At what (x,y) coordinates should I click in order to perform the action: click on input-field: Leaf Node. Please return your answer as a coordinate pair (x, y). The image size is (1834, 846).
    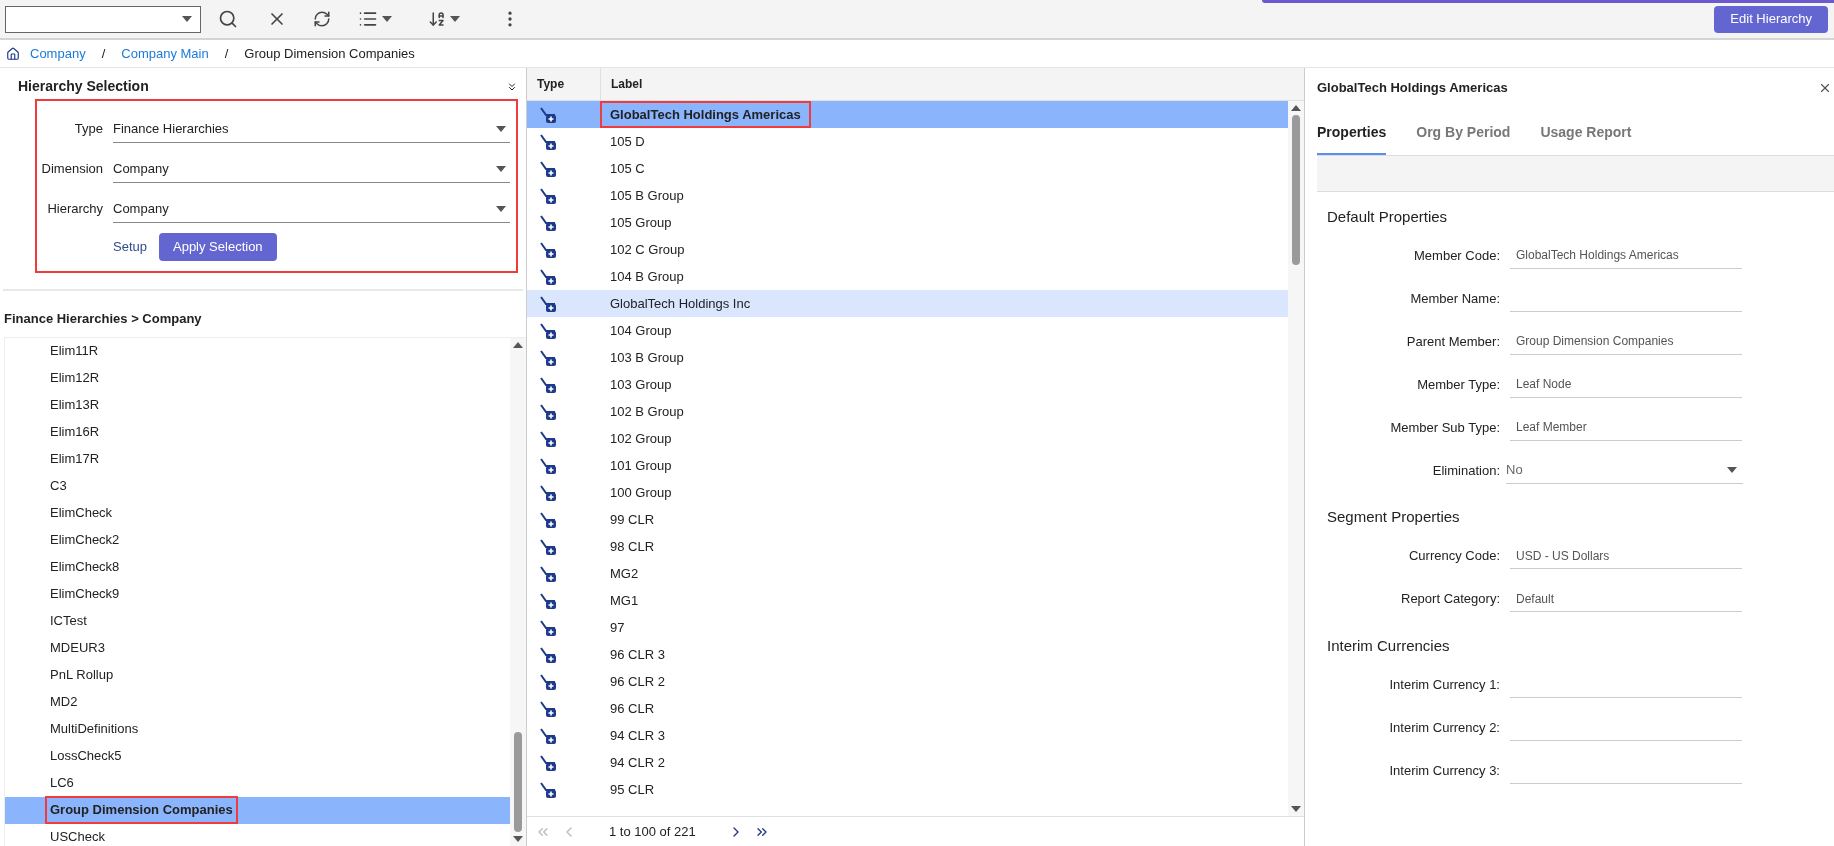
    Looking at the image, I should click on (1626, 384).